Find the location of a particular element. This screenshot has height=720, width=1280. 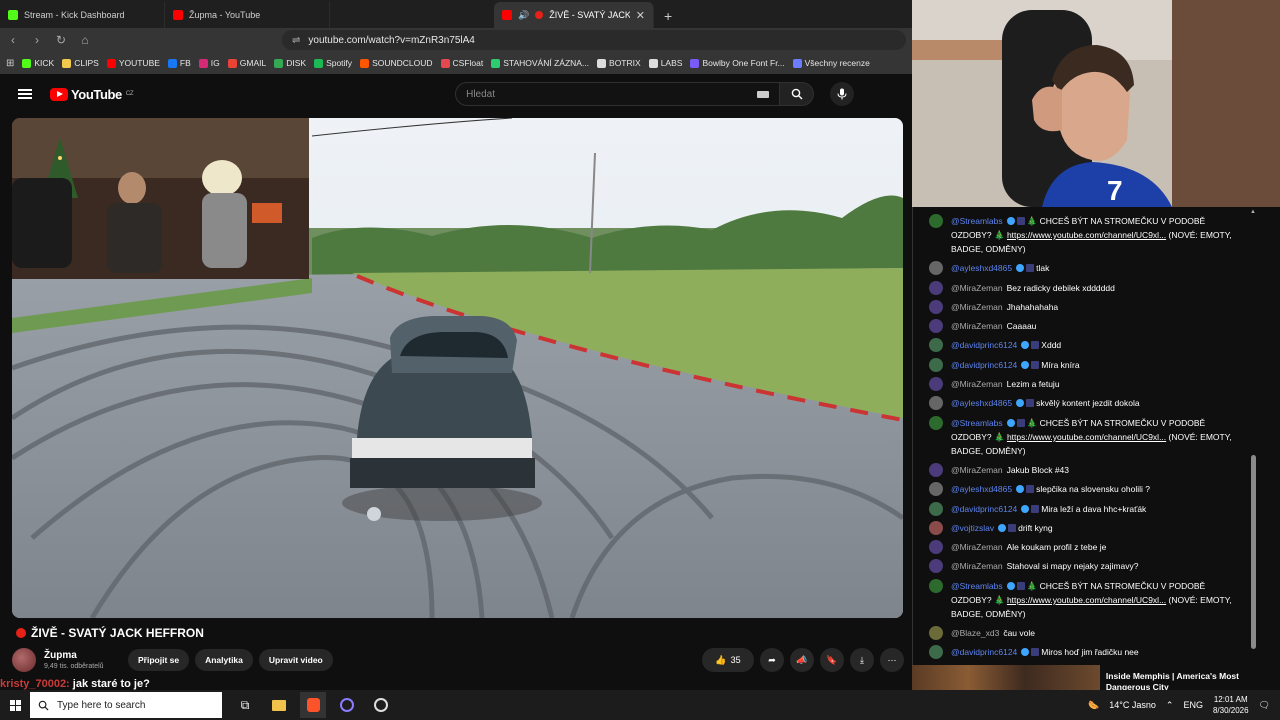

start-button is located at coordinates (15, 705).